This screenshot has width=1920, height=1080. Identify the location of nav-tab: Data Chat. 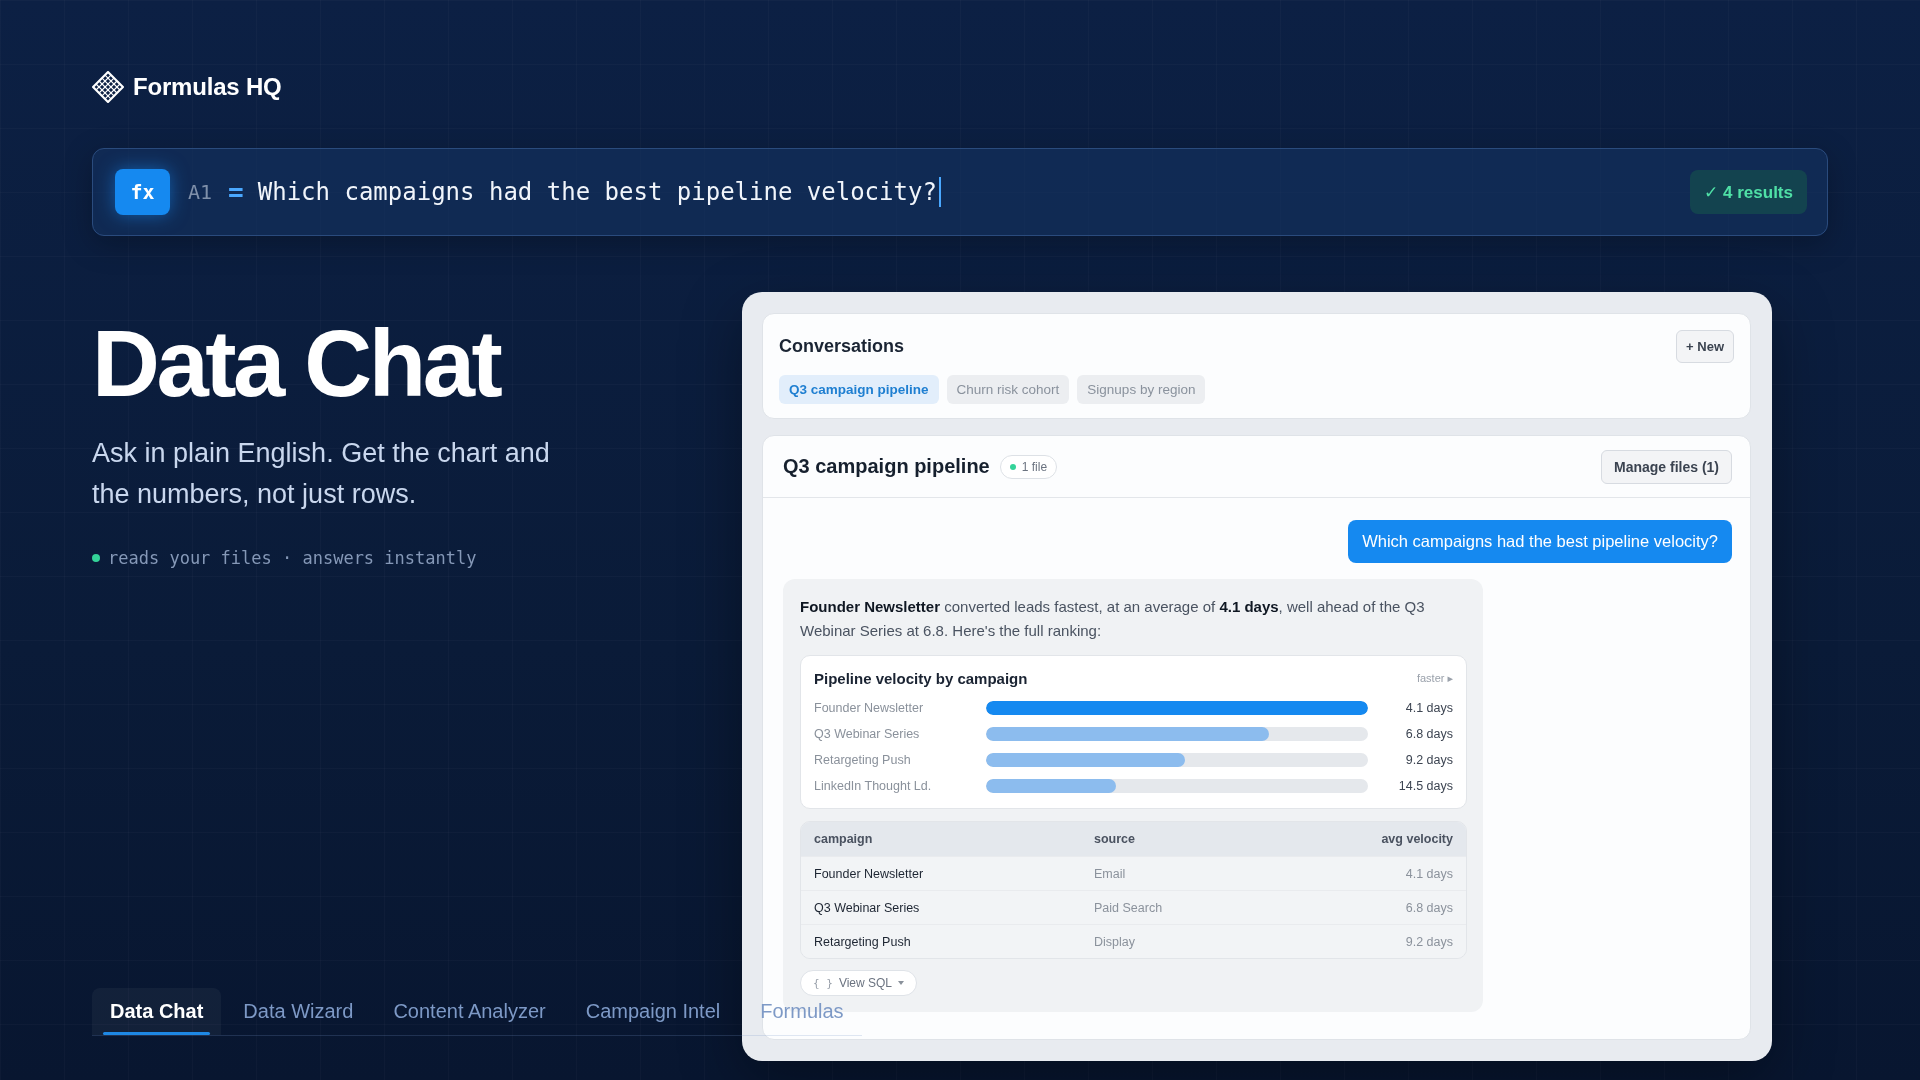
(157, 1011).